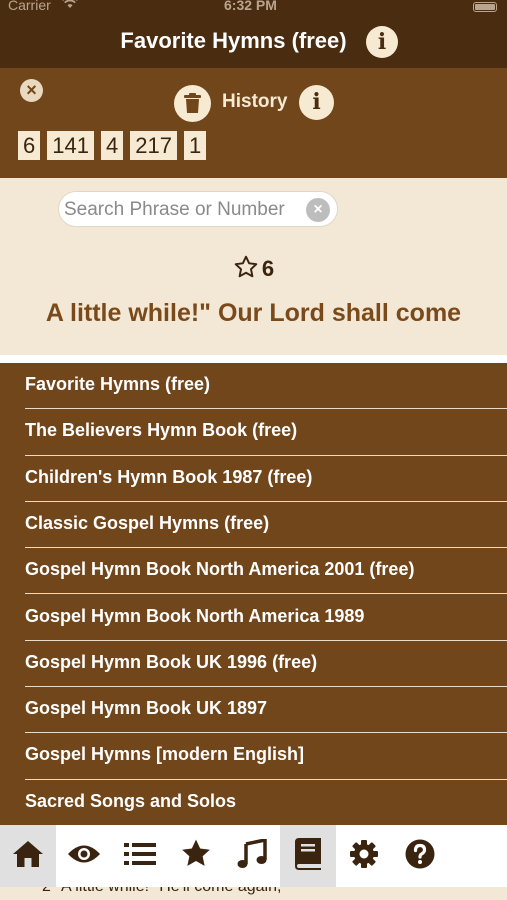 The height and width of the screenshot is (900, 507). I want to click on book-item: Gospel Hymn Book UK 1897, so click(266, 710).